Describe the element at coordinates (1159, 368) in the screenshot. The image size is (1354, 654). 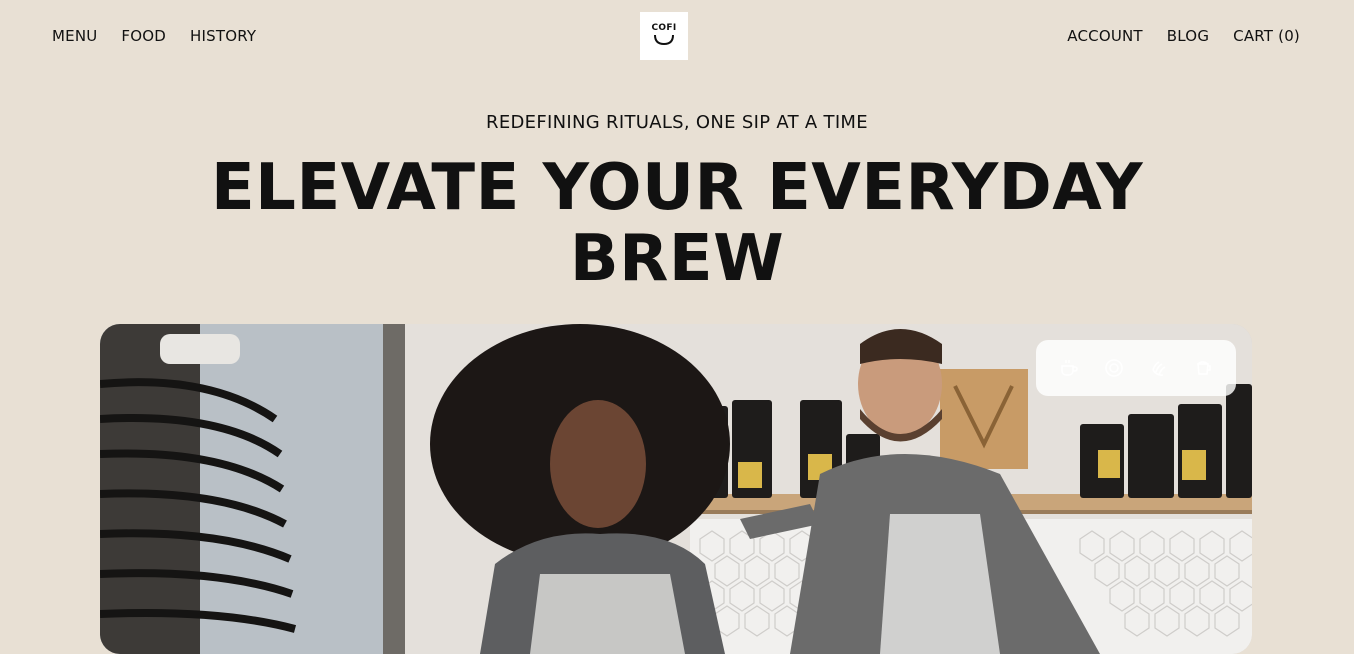
I see `hand-icon` at that location.